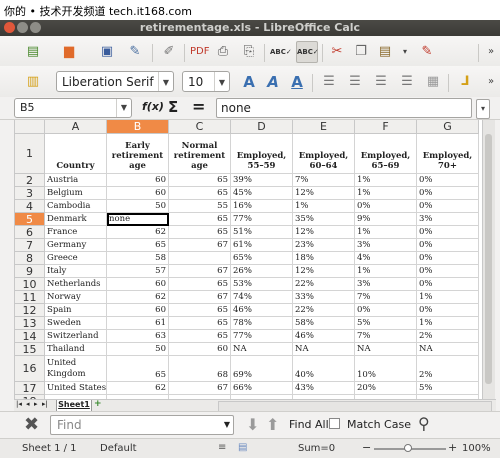  I want to click on table-cell: Netherlands, so click(76, 284).